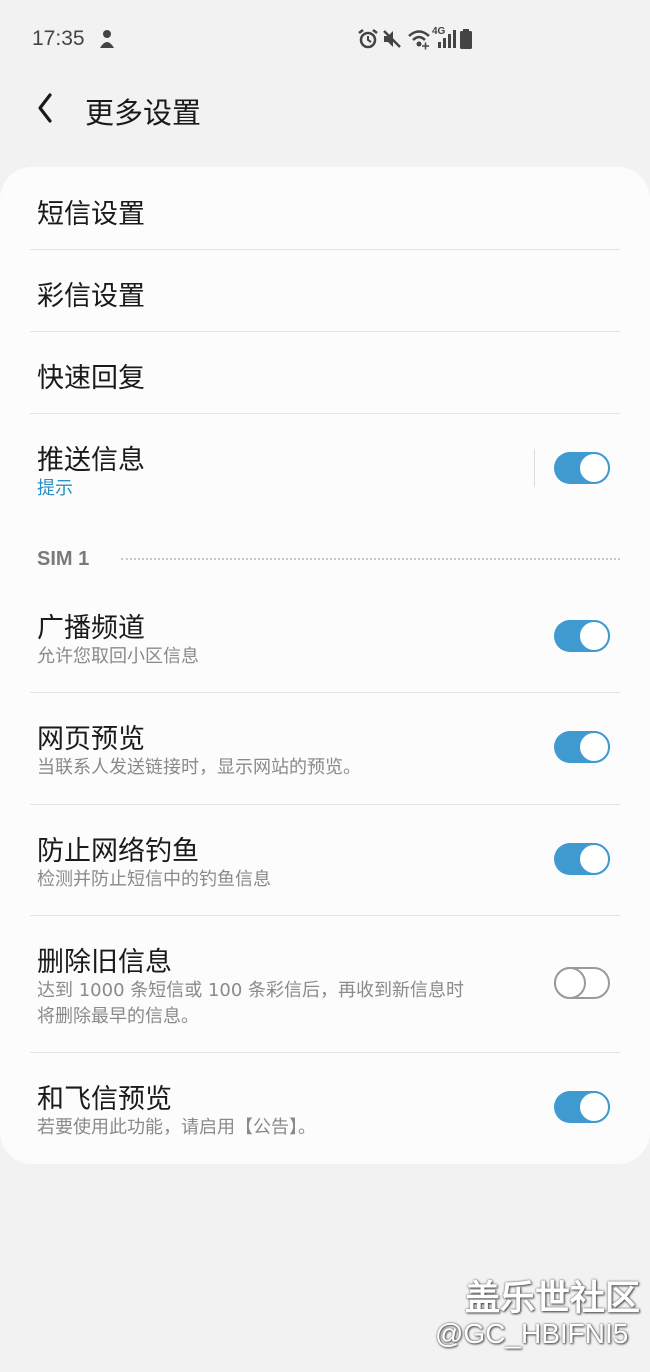  Describe the element at coordinates (368, 41) in the screenshot. I see `alarm-icon` at that location.